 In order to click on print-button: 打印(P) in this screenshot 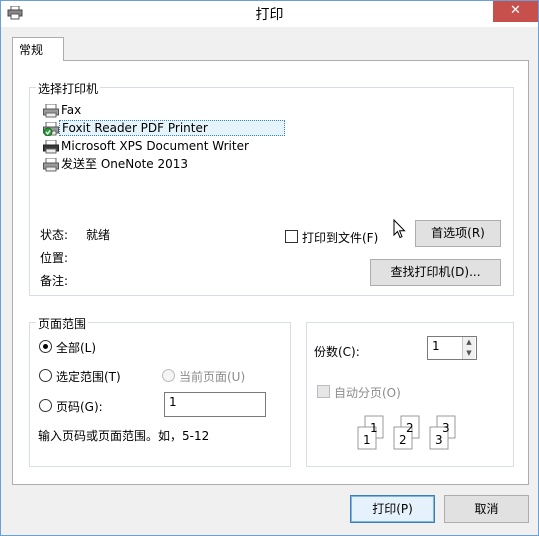, I will do `click(392, 509)`.